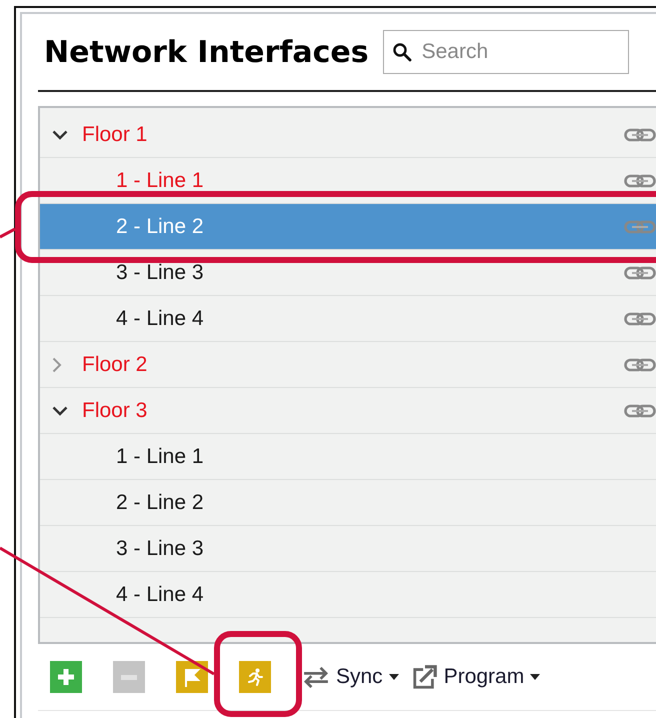 This screenshot has width=656, height=718. I want to click on chevron-right-icon, so click(57, 364).